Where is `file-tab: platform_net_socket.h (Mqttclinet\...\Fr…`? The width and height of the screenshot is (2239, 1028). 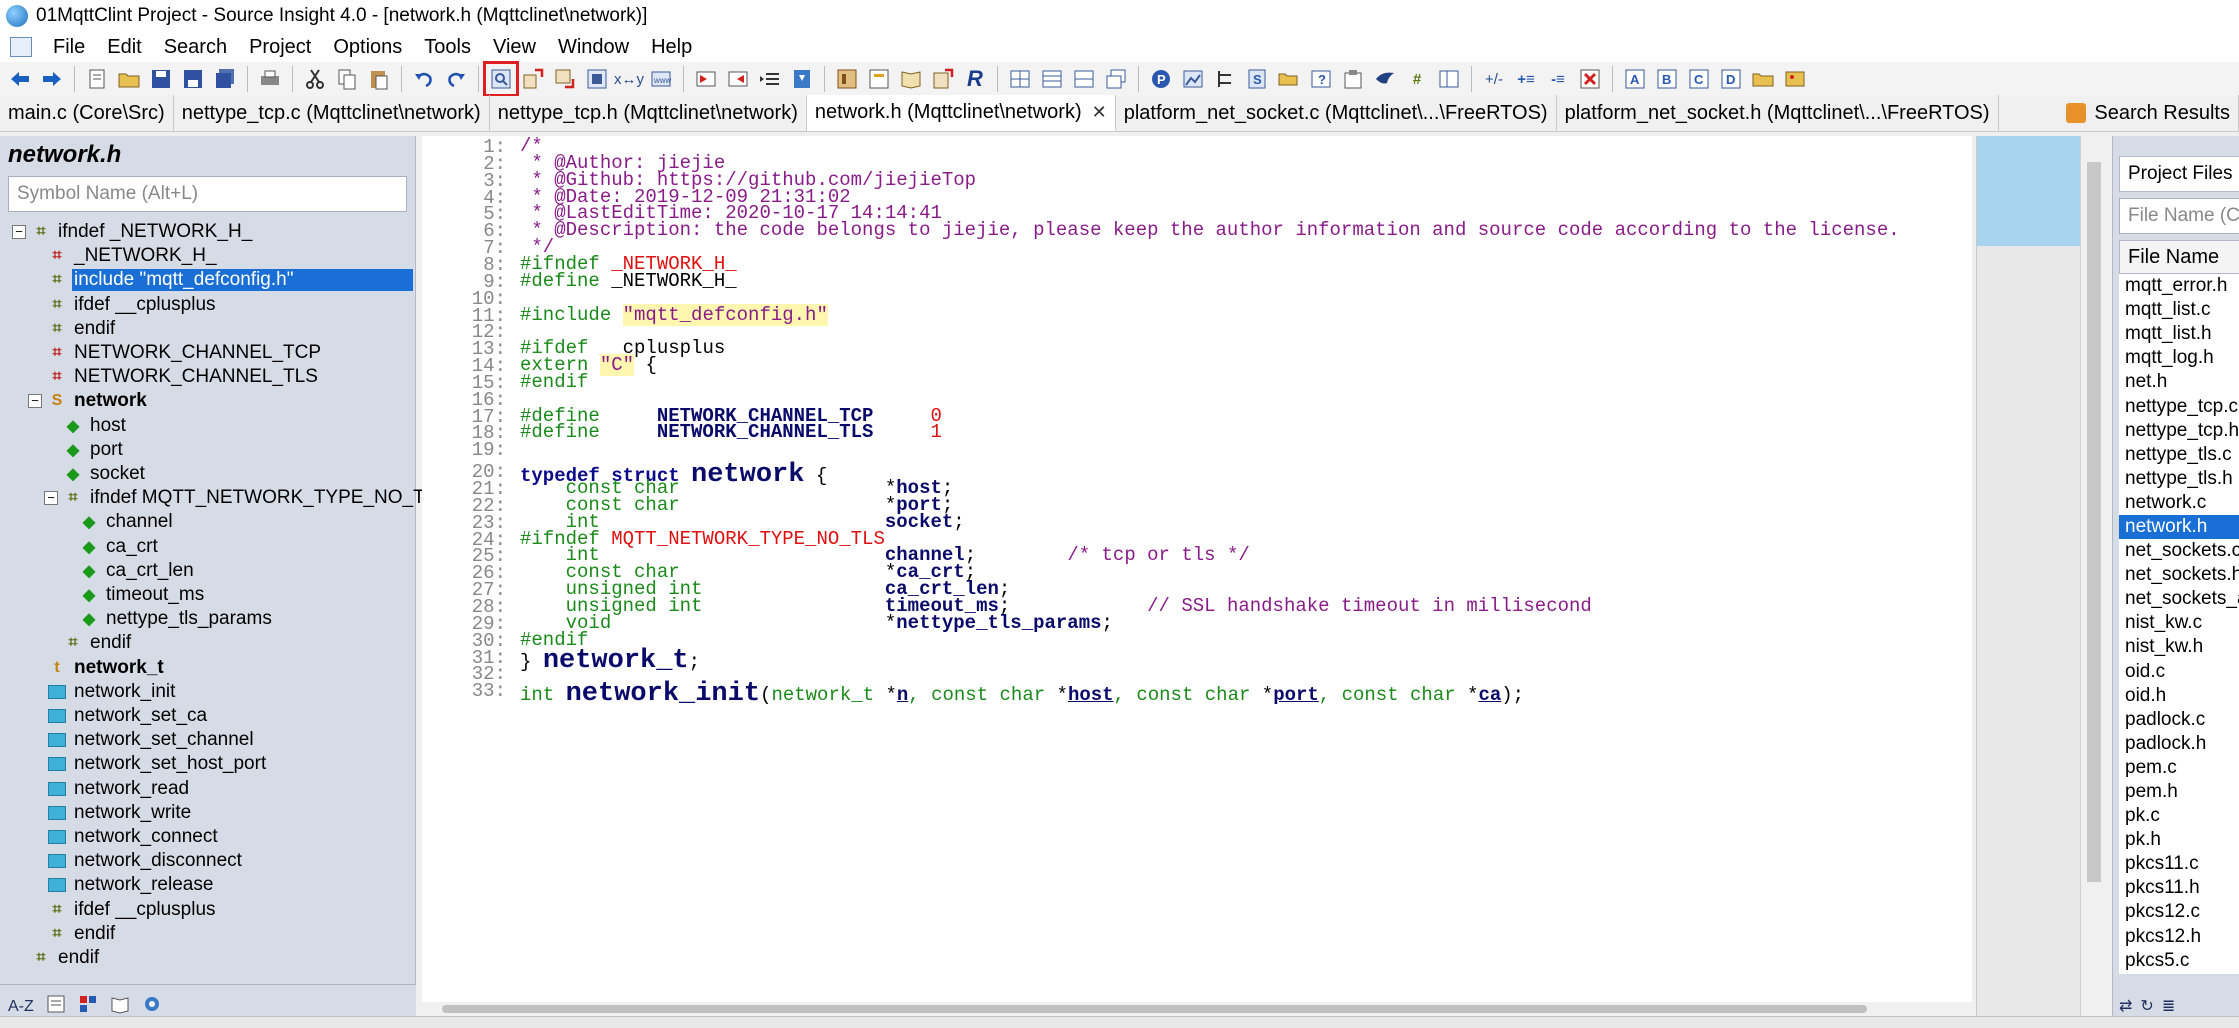 file-tab: platform_net_socket.h (Mqttclinet\...\Fr… is located at coordinates (1778, 113).